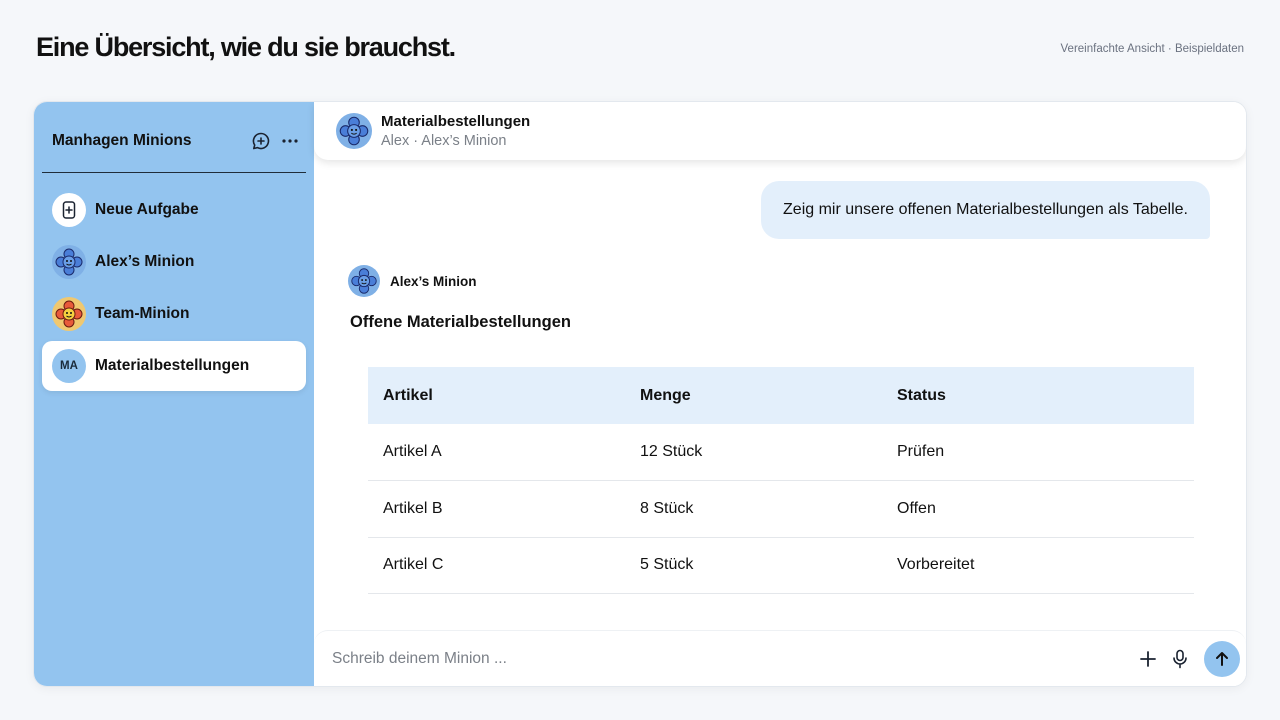 The image size is (1280, 720). What do you see at coordinates (1038, 395) in the screenshot?
I see `table-header: Status` at bounding box center [1038, 395].